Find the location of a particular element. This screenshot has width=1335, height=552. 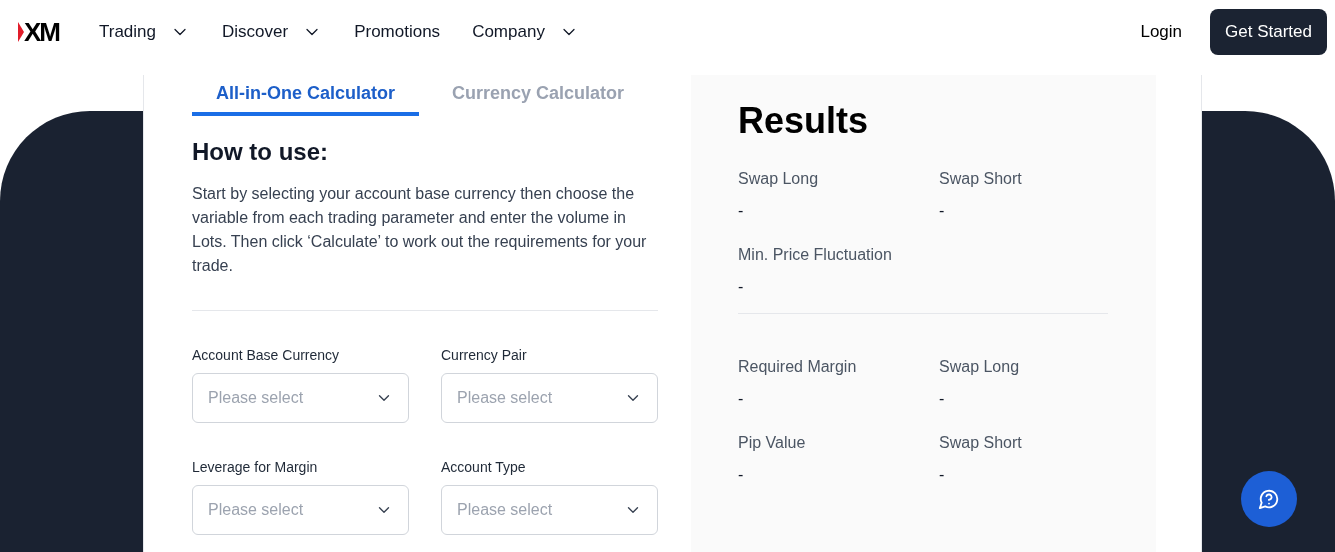

logo: XM is located at coordinates (38, 32).